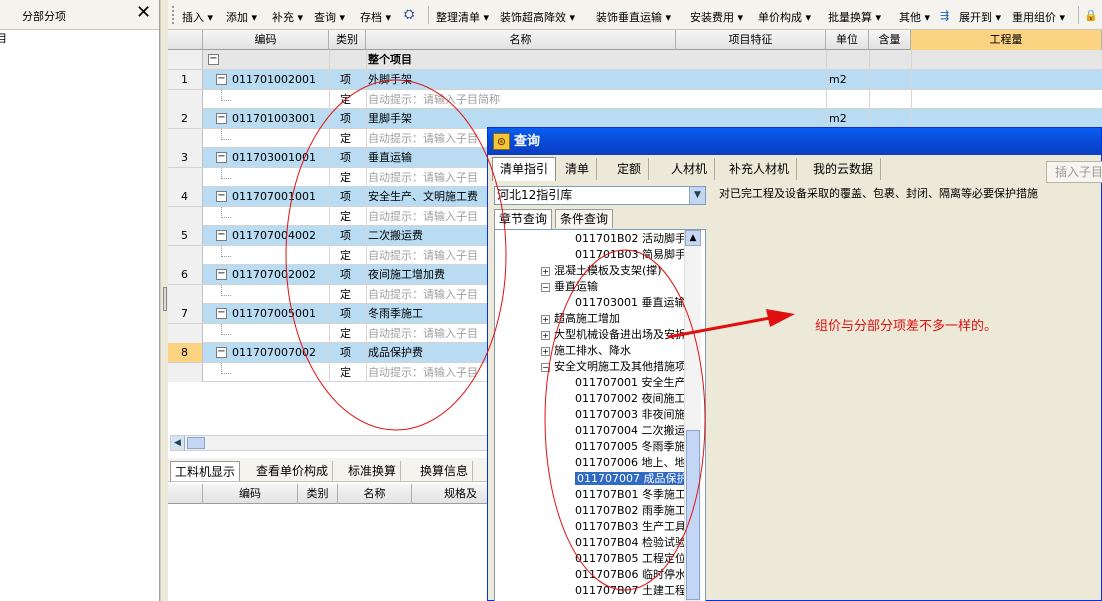  What do you see at coordinates (143, 13) in the screenshot?
I see `close-icon: ✕` at bounding box center [143, 13].